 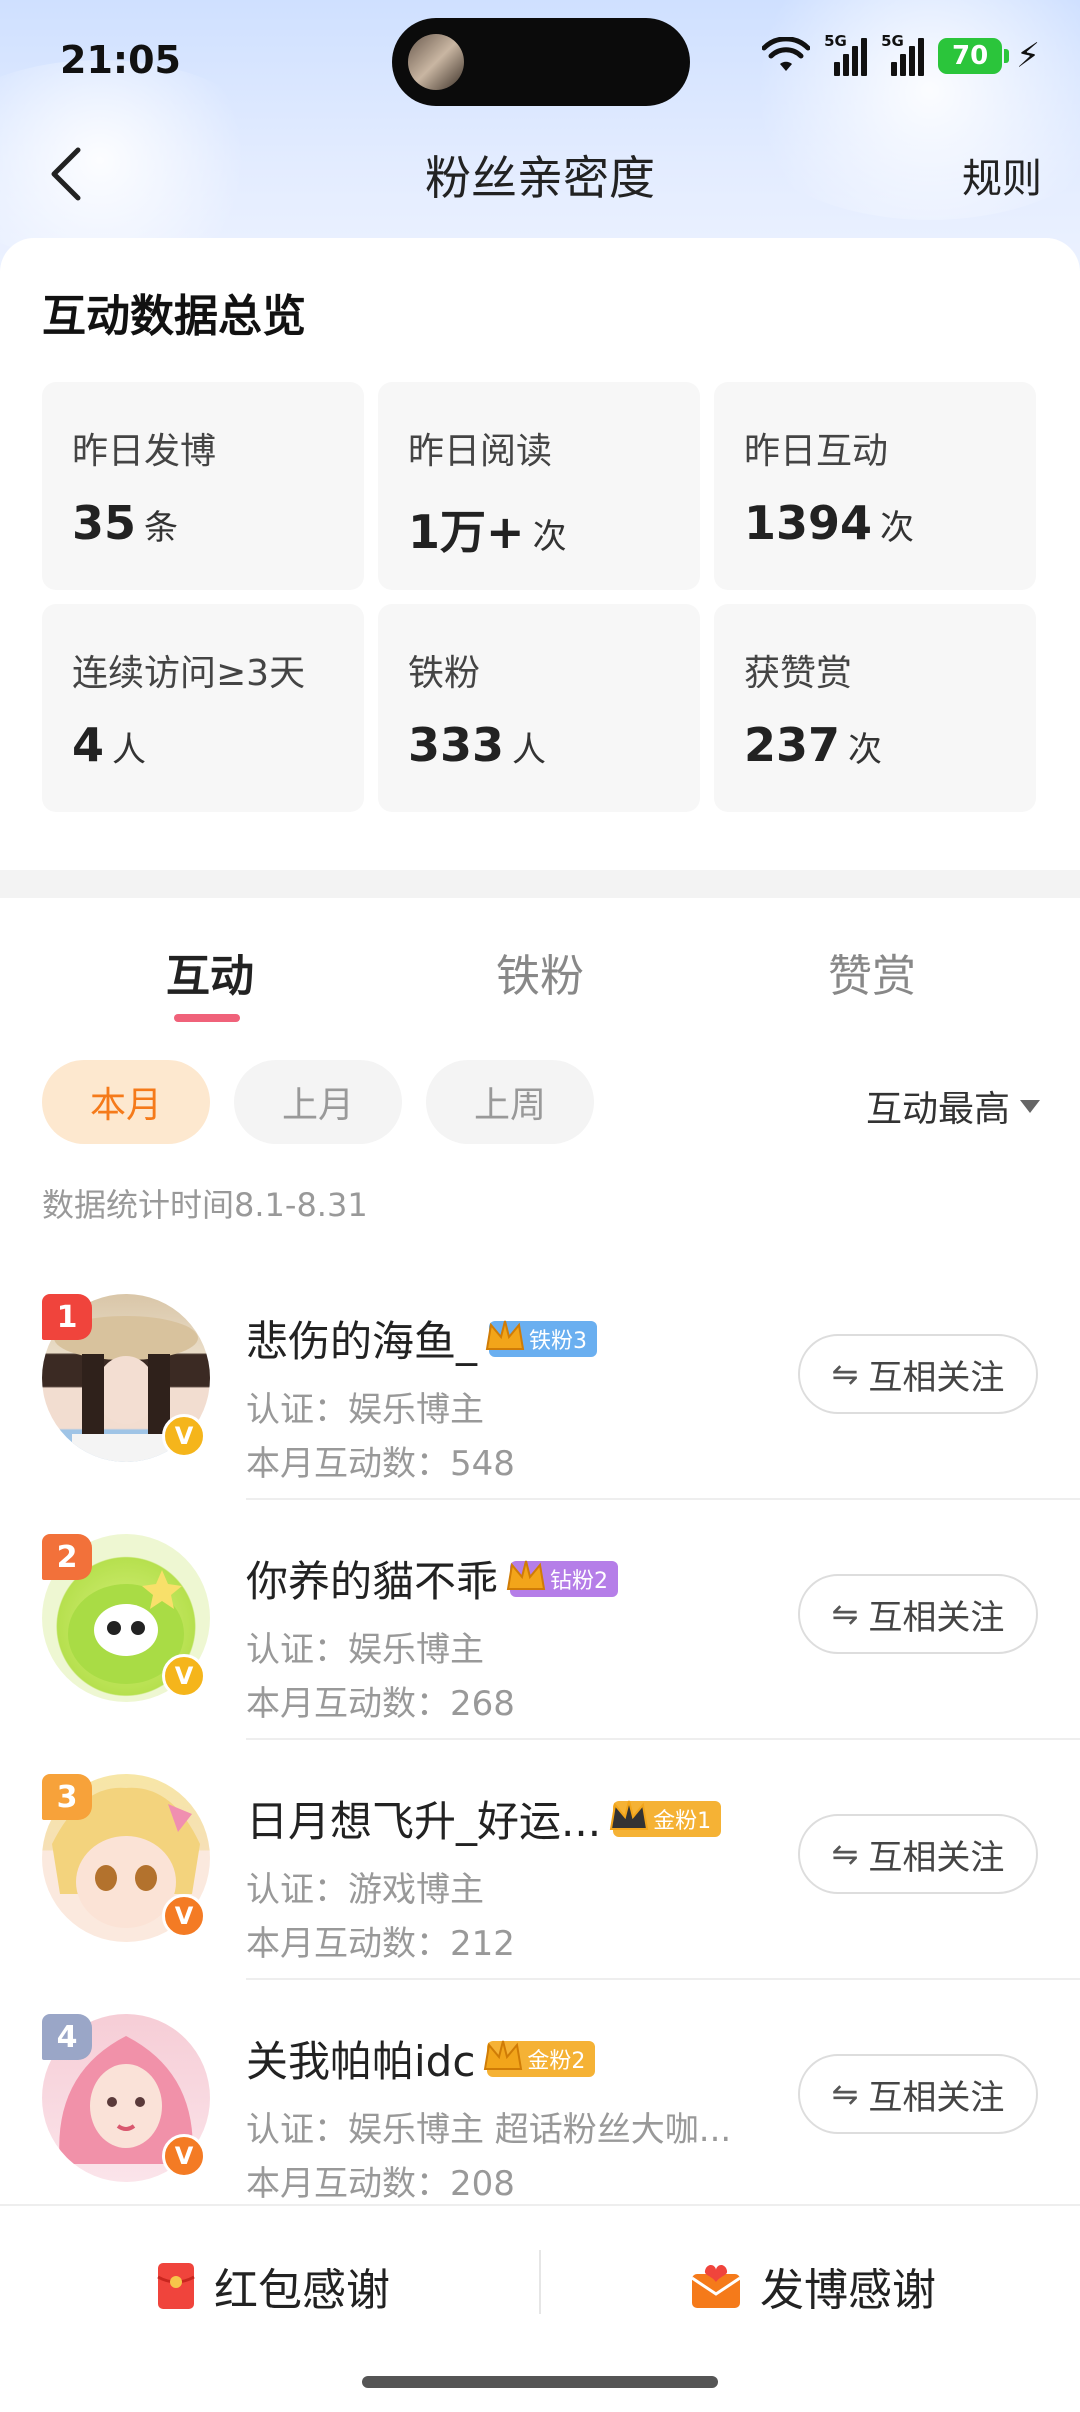 I want to click on island-album-thumb, so click(x=436, y=62).